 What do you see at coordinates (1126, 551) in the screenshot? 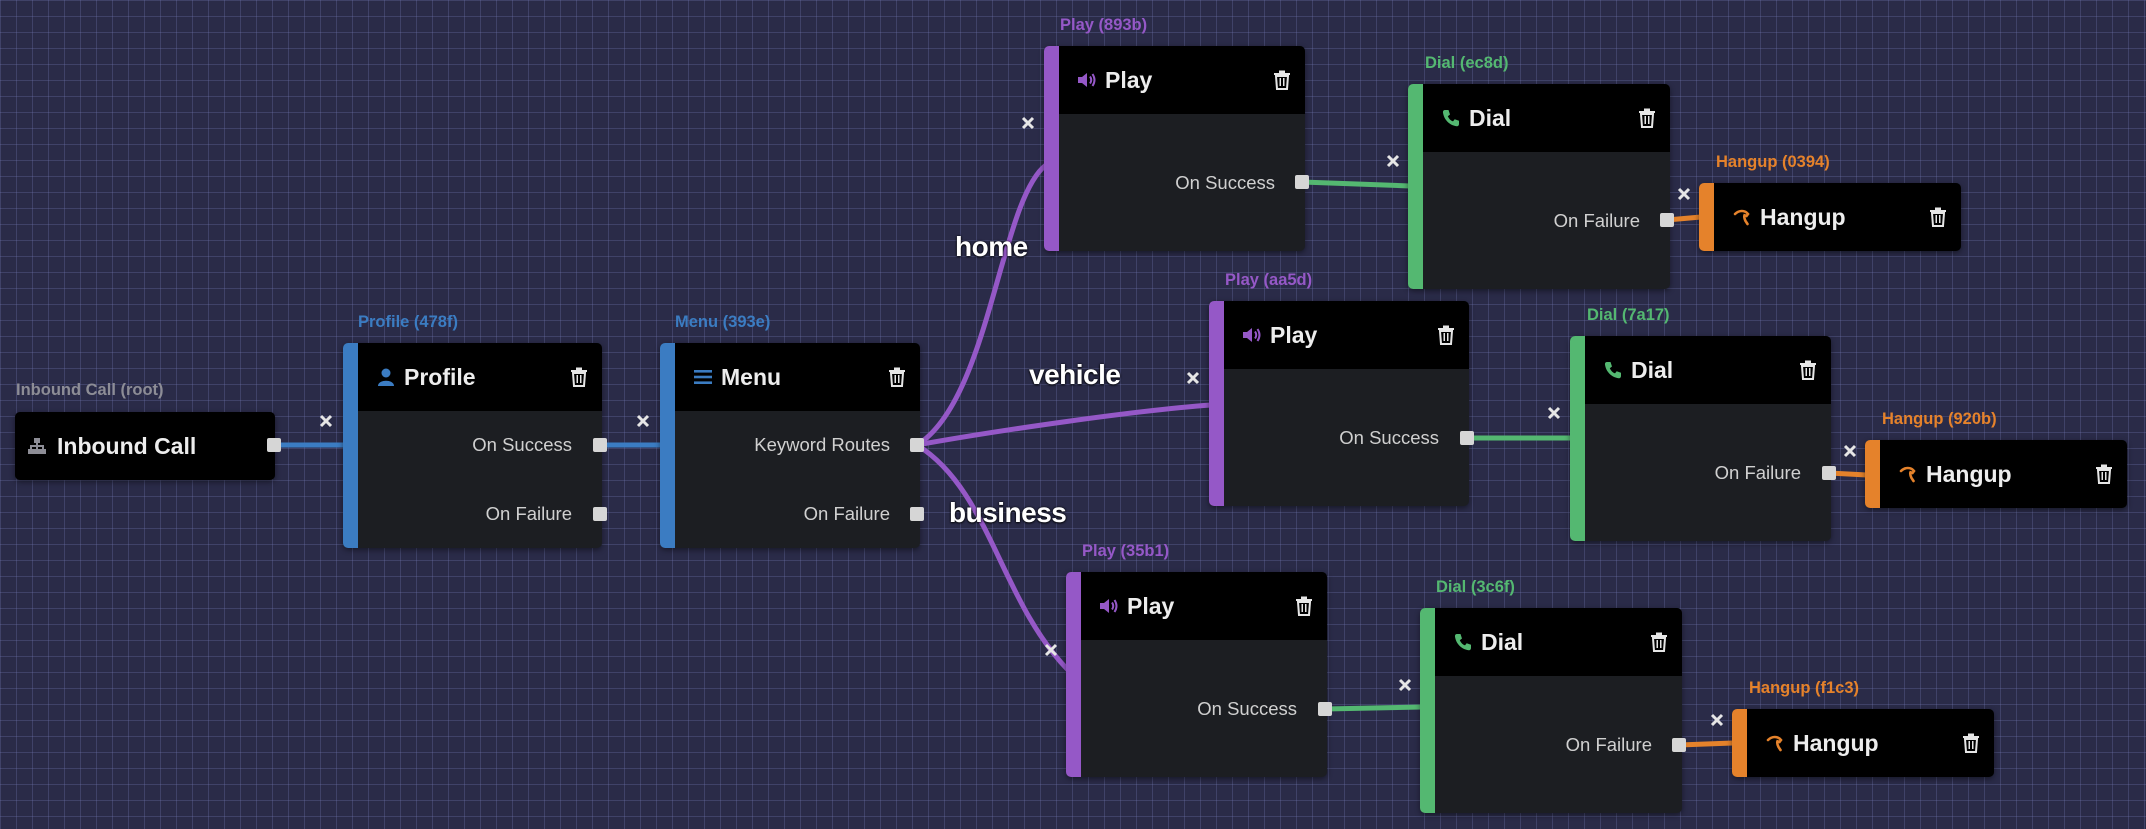
I see `node-label-play-35b1: Play (35b1)` at bounding box center [1126, 551].